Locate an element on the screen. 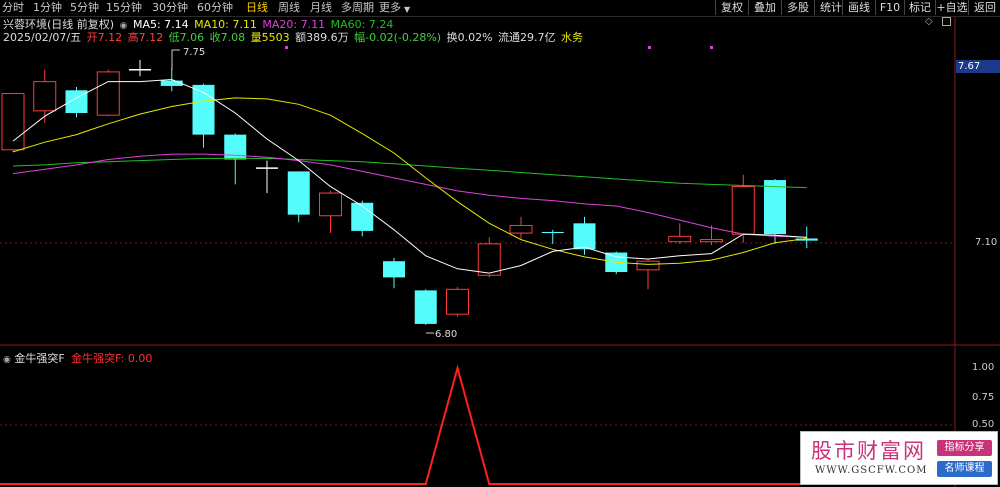 The width and height of the screenshot is (1000, 487). watermark-logo: 股市财富网 WWW.GSCFW.COM 指标分享 名师课程 is located at coordinates (899, 458).